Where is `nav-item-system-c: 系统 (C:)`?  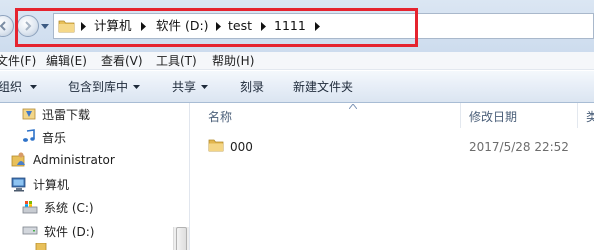 nav-item-system-c: 系统 (C:) is located at coordinates (69, 208).